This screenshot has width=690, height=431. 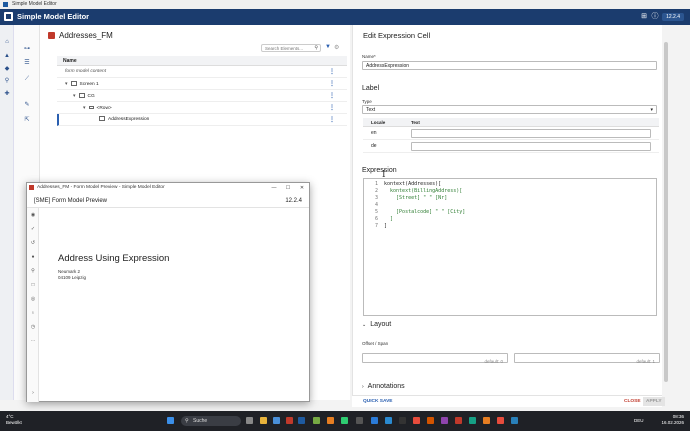 I want to click on chrome-icon, so click(x=344, y=420).